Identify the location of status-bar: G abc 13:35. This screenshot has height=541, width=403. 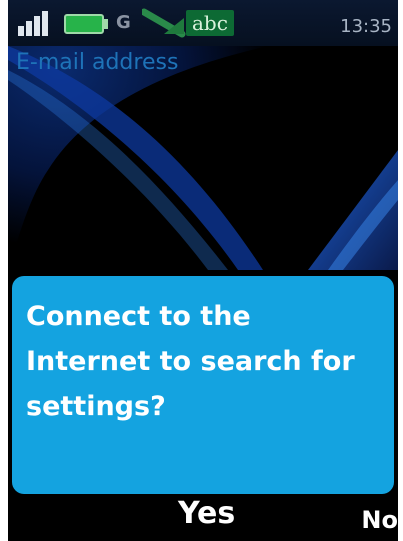
(203, 23).